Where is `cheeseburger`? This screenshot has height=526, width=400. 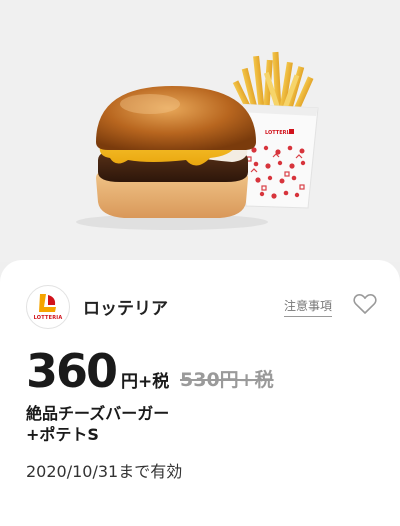
cheeseburger is located at coordinates (176, 152).